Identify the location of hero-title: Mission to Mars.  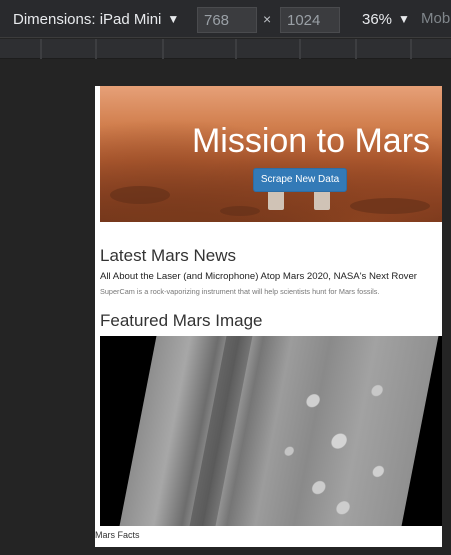
(311, 141).